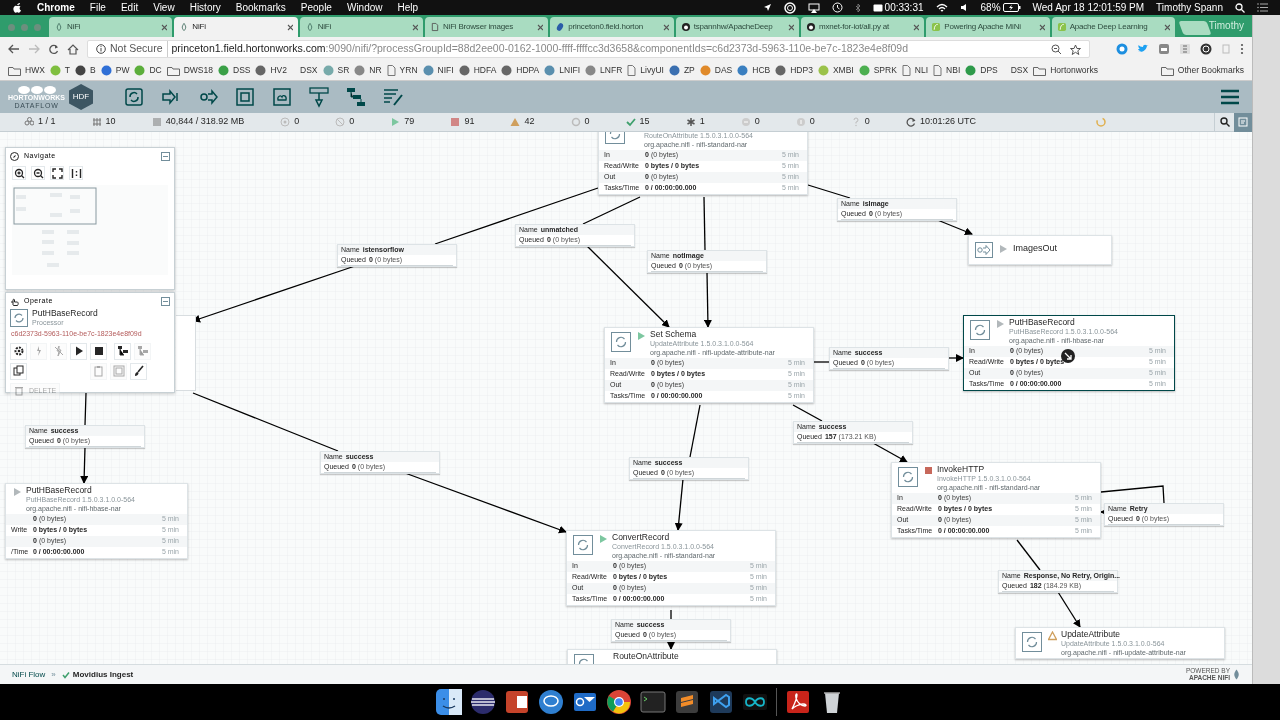 Image resolution: width=1280 pixels, height=720 pixels. I want to click on bookmark: DSS, so click(234, 70).